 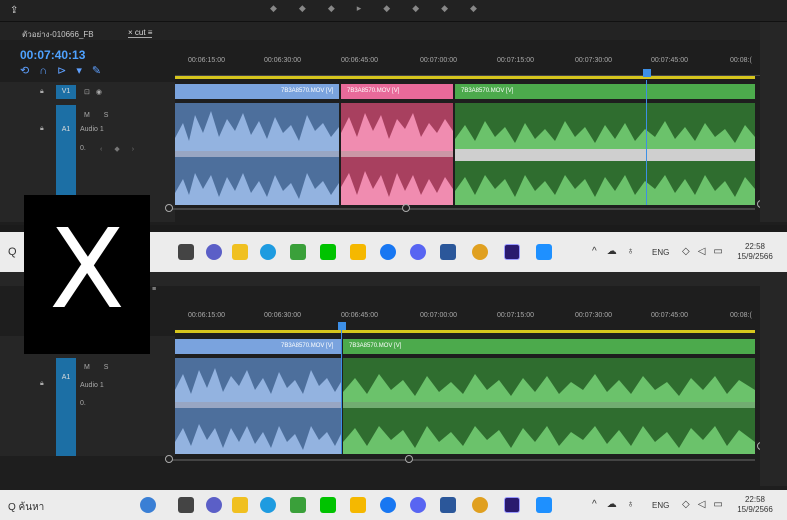 What do you see at coordinates (154, 289) in the screenshot?
I see `panel-menu-icon: ≡` at bounding box center [154, 289].